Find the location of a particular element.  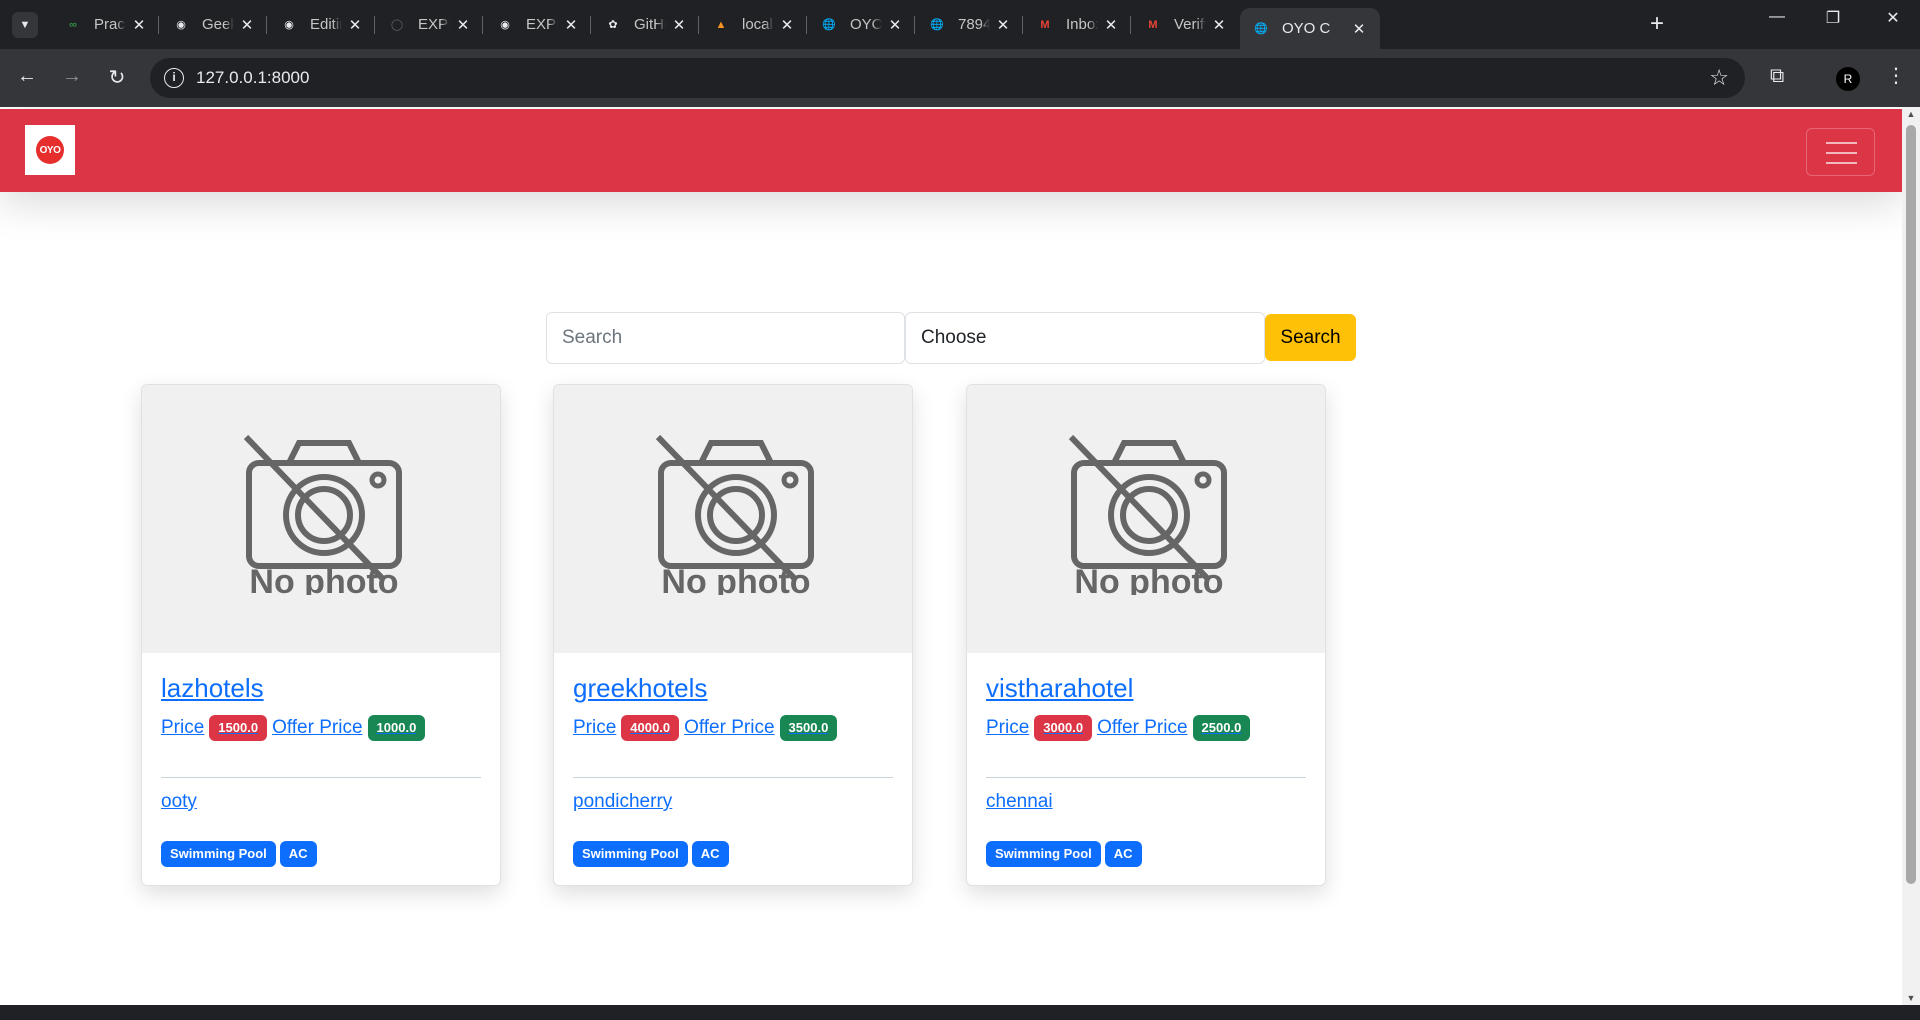

browser-menu-icon: ⋮ is located at coordinates (1896, 75).